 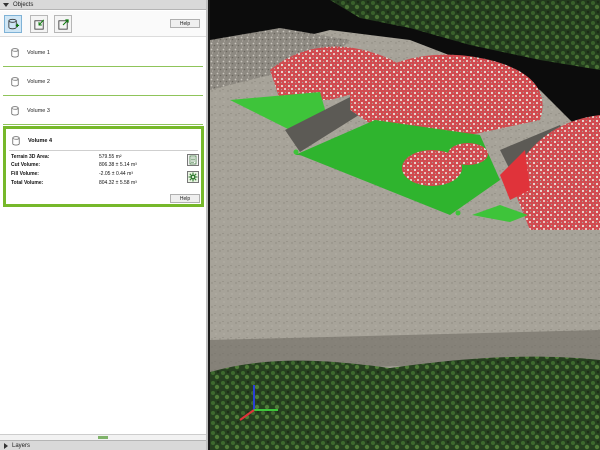 What do you see at coordinates (103, 445) in the screenshot?
I see `layers-panel-header: Layers` at bounding box center [103, 445].